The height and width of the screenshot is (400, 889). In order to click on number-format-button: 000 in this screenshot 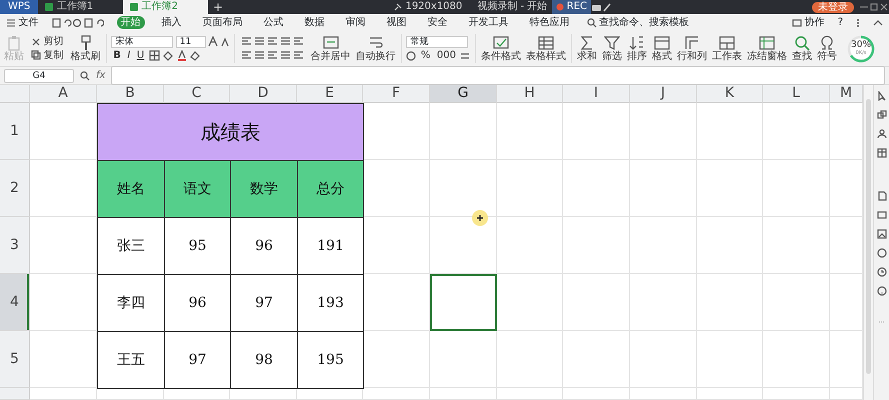, I will do `click(446, 56)`.